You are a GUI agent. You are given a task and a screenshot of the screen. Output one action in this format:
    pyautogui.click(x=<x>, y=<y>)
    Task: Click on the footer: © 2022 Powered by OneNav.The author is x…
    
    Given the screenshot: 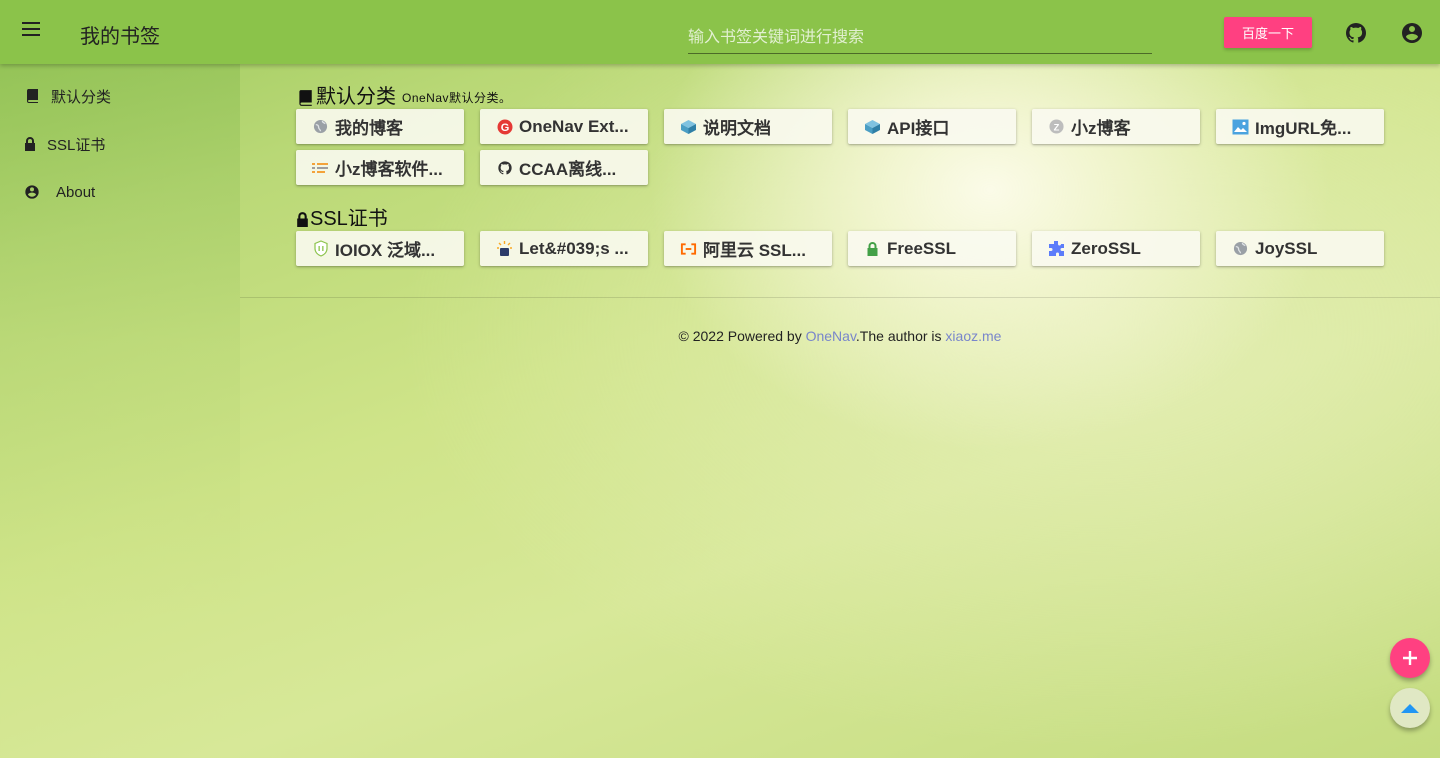 What is the action you would take?
    pyautogui.click(x=720, y=336)
    